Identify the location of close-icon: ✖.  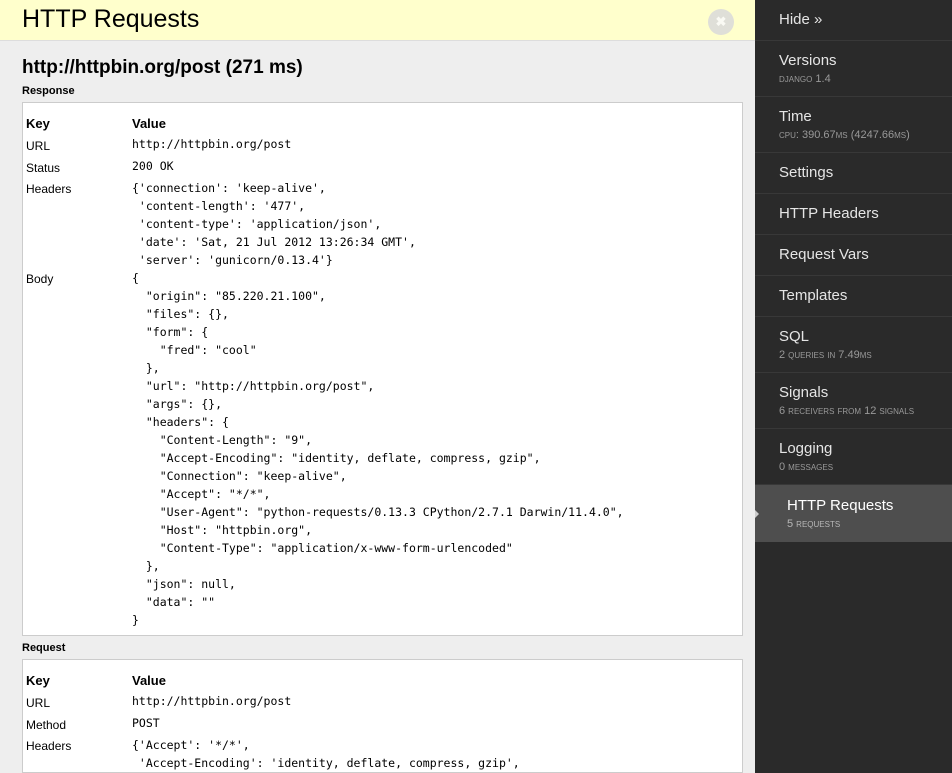
(721, 21).